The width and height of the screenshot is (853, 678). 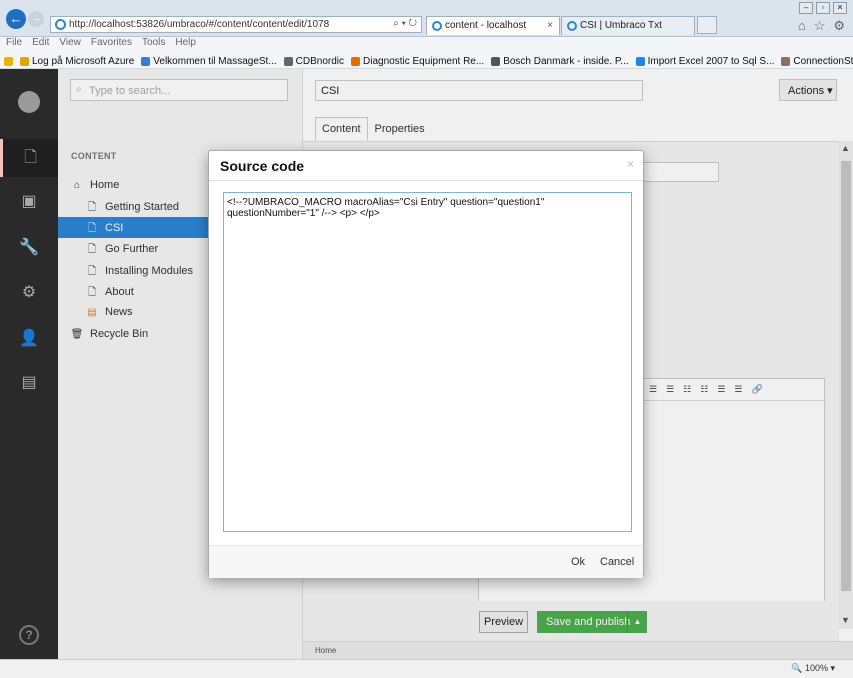 What do you see at coordinates (621, 25) in the screenshot?
I see `tab-label: CSI | Umbraco Txt` at bounding box center [621, 25].